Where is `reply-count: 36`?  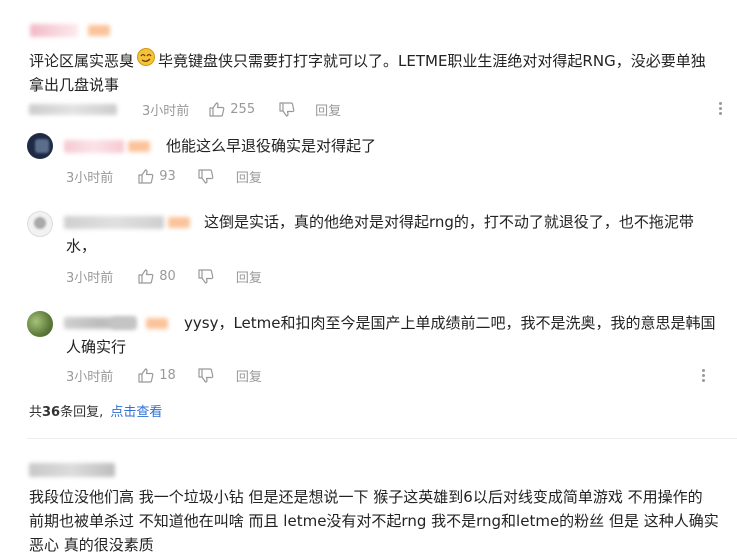
reply-count: 36 is located at coordinates (51, 412).